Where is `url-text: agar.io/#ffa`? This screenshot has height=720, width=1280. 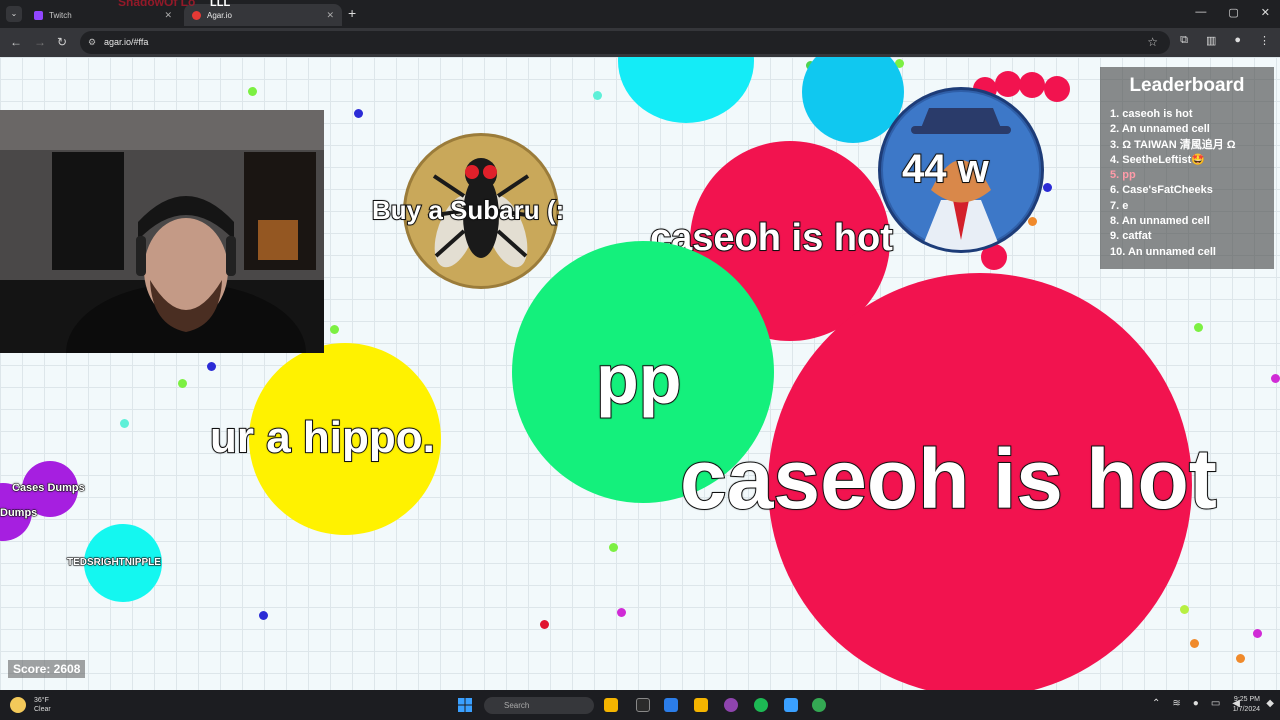
url-text: agar.io/#ffa is located at coordinates (126, 42).